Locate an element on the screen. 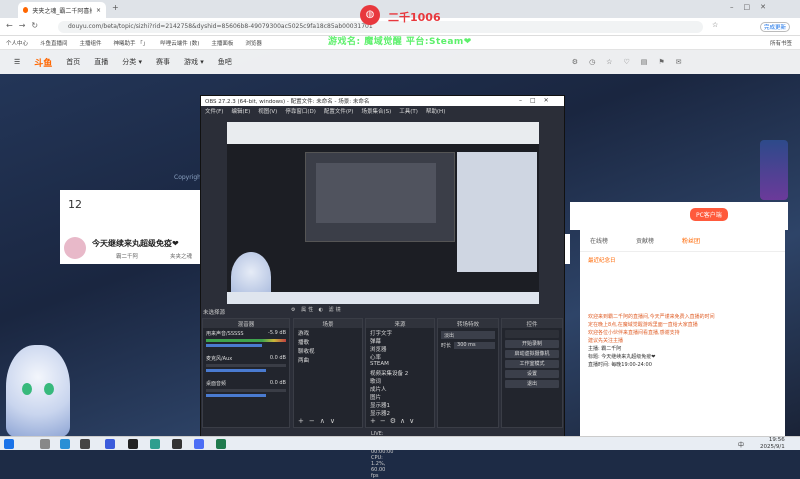  bookmark-item: 浏览器 is located at coordinates (253, 43).